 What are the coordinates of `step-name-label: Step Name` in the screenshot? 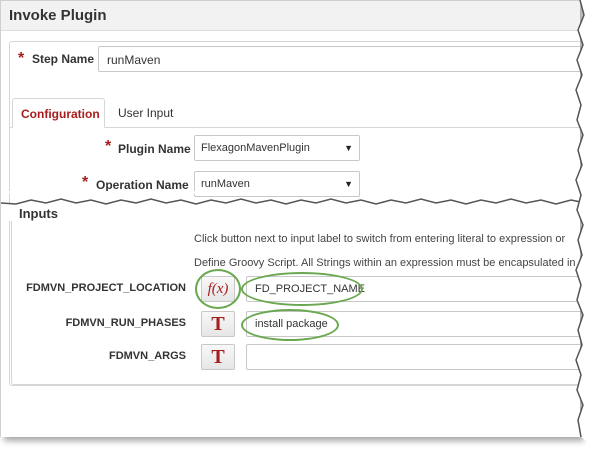 It's located at (63, 59).